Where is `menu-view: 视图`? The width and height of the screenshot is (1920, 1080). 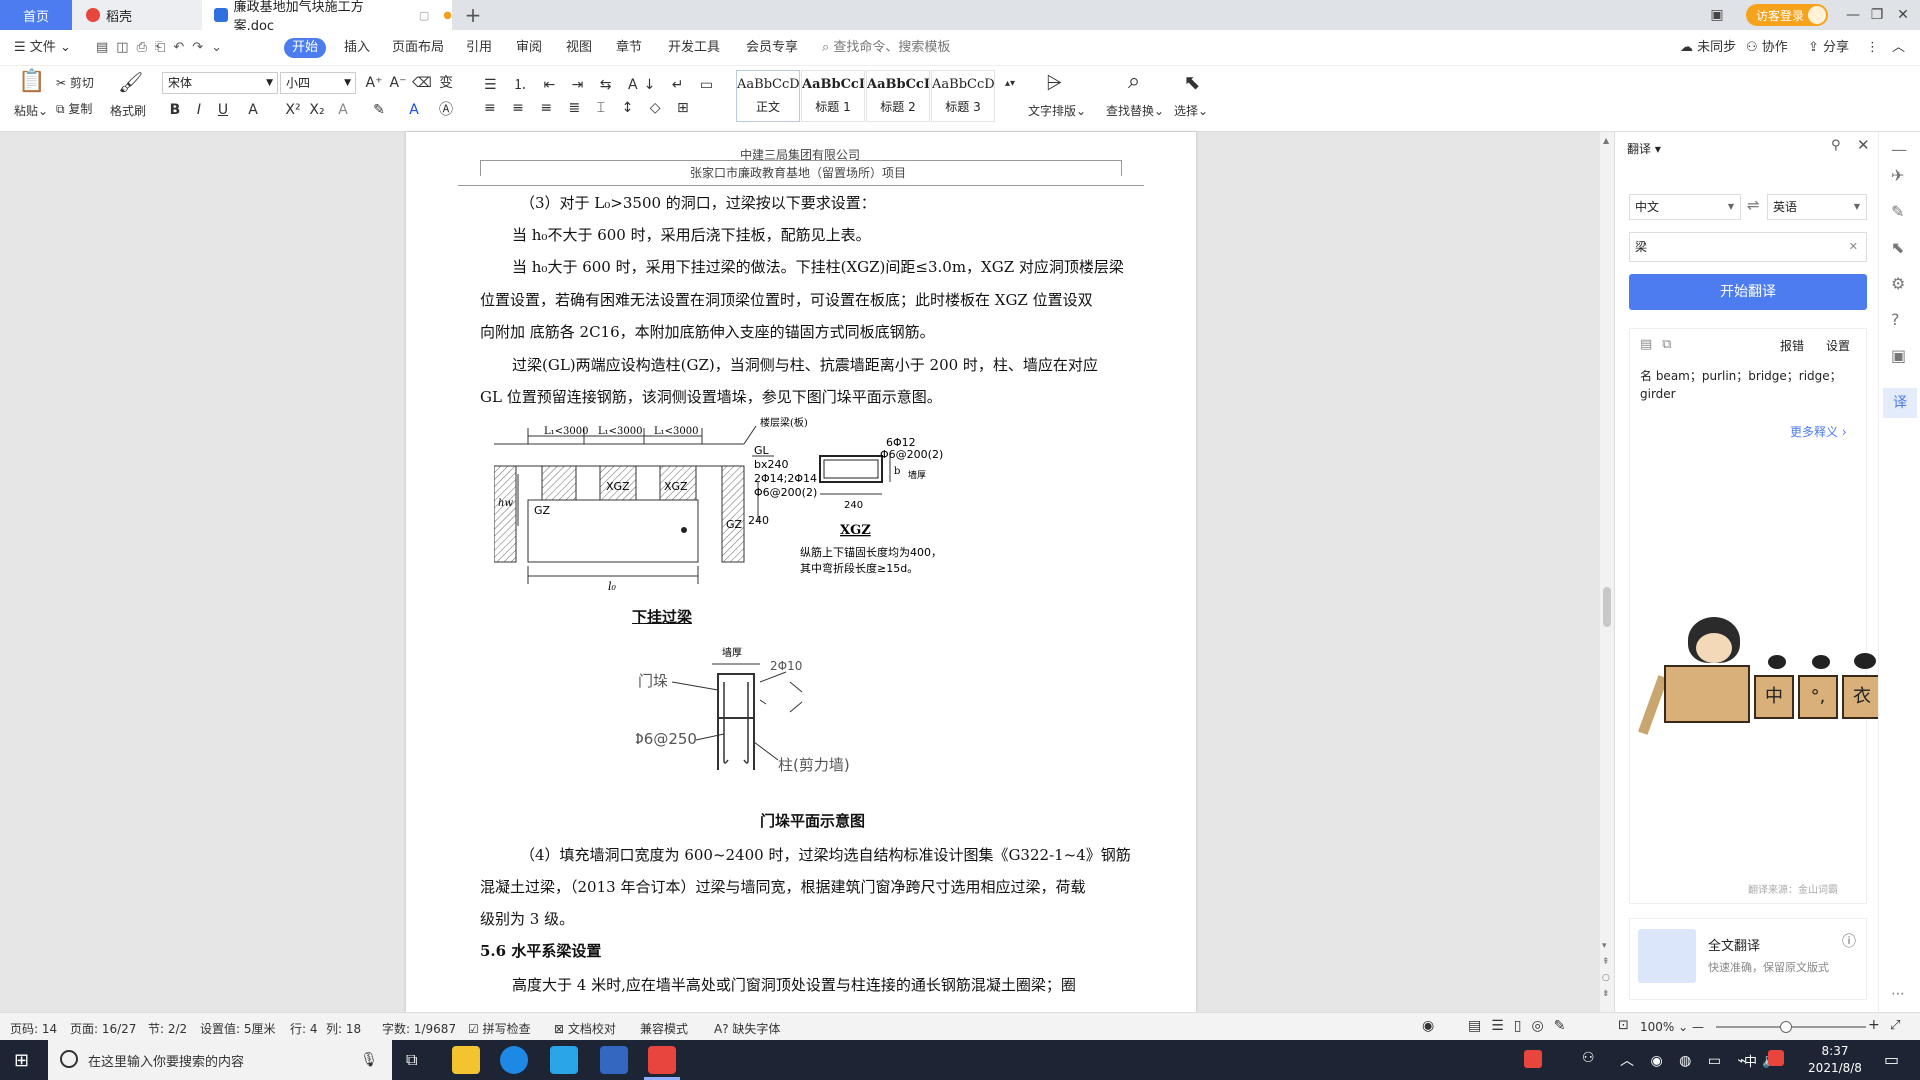
menu-view: 视图 is located at coordinates (579, 48).